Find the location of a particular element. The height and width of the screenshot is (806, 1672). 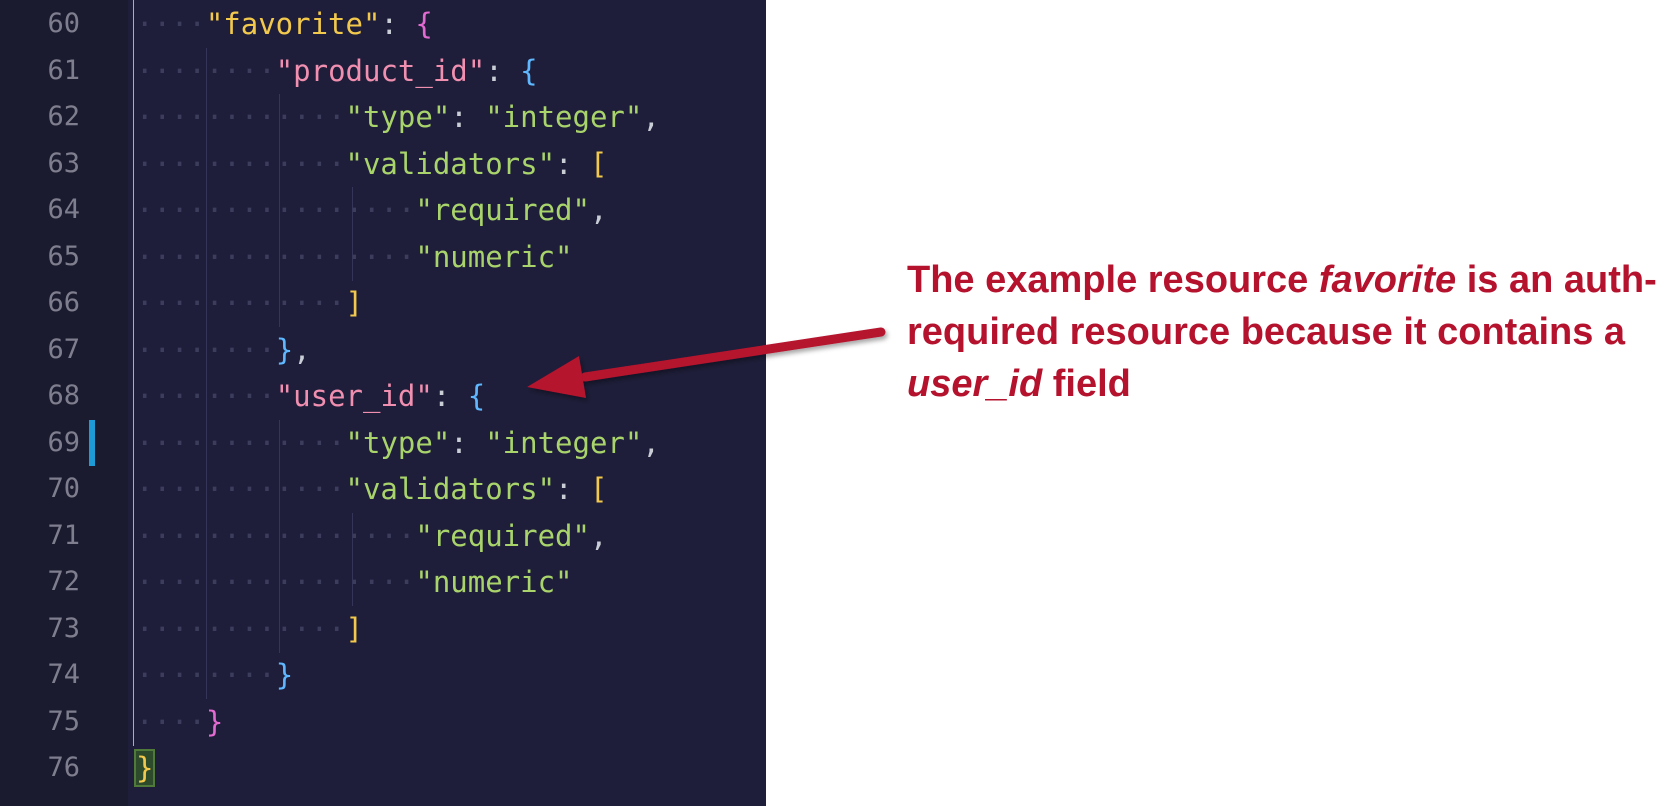

line-number: 74 is located at coordinates (63, 674).